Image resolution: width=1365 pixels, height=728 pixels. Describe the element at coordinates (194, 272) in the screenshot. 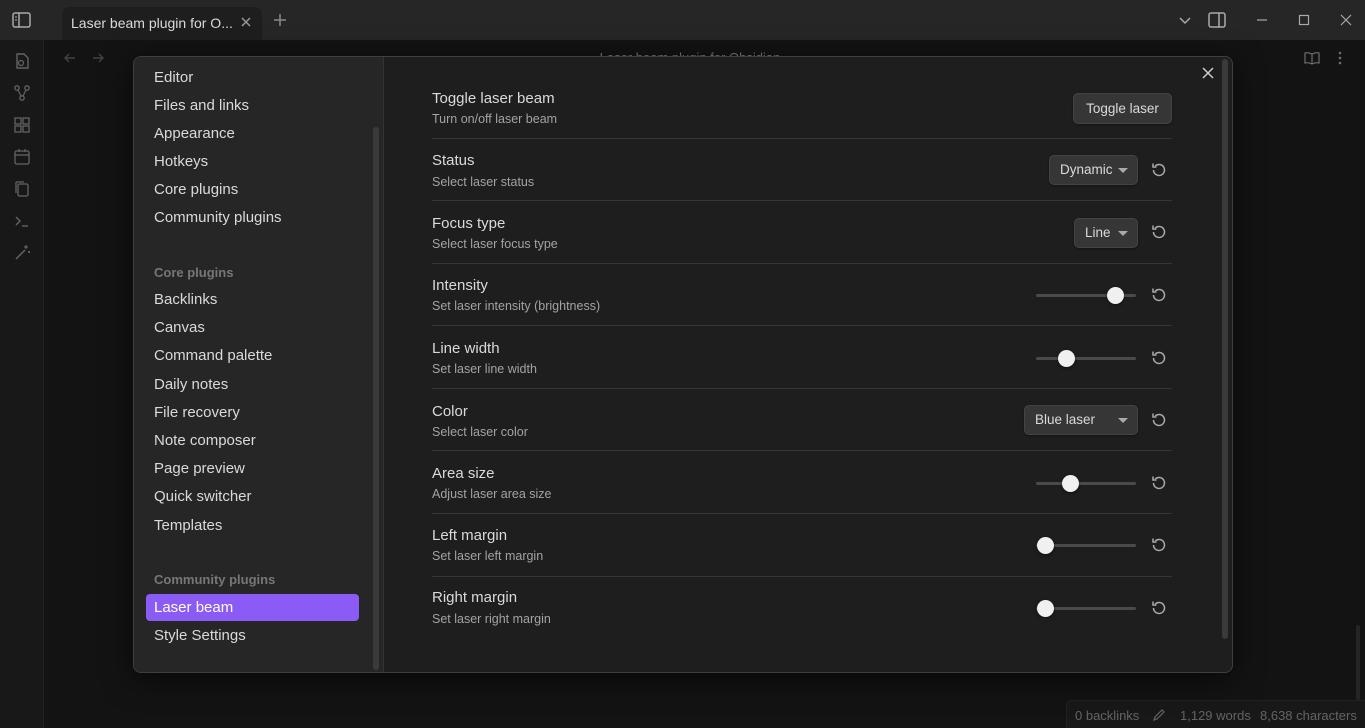

I see `core-plugins-heading: Core plugins` at that location.